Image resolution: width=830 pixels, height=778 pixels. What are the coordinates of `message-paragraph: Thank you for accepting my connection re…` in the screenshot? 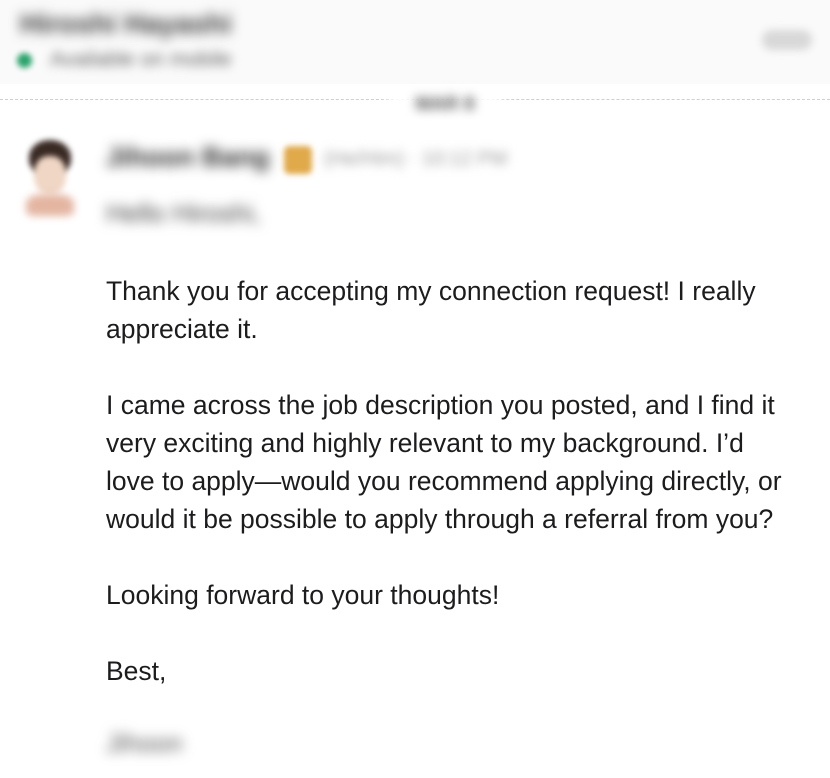 It's located at (431, 310).